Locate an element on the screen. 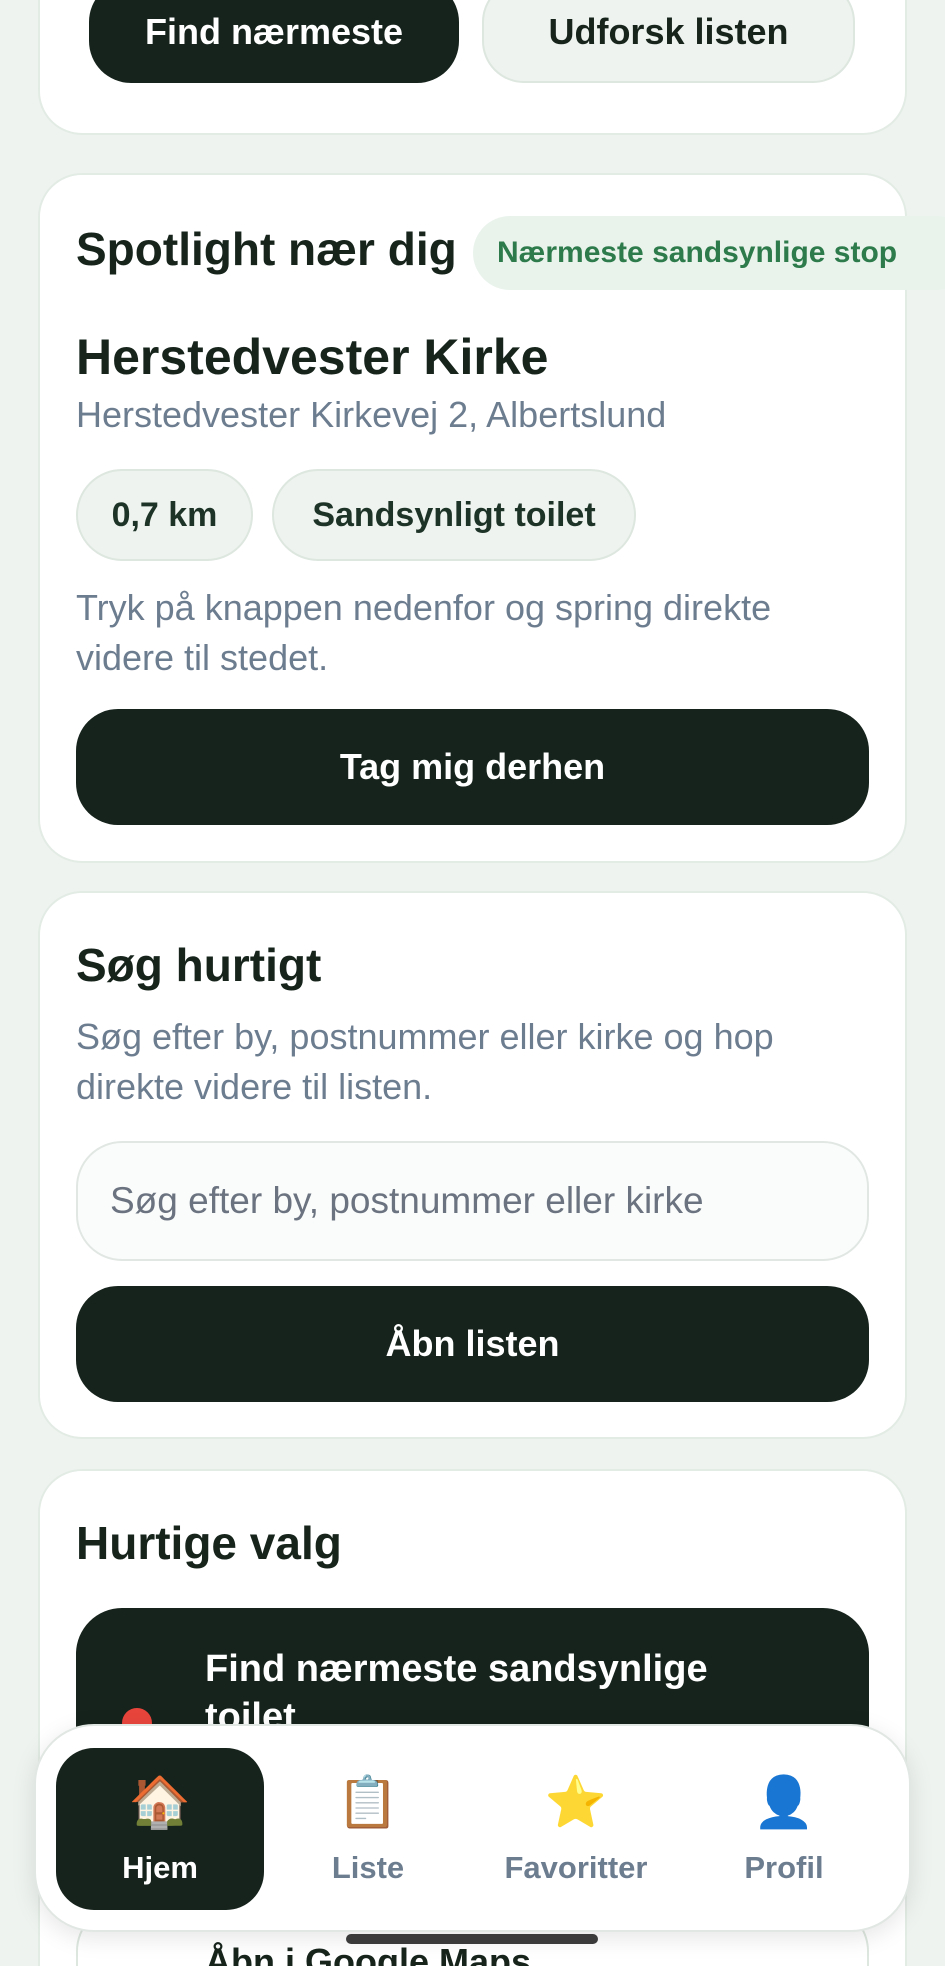 Image resolution: width=945 pixels, height=1966 pixels. place-address: Herstedvester Kirkevej 2, Albertslund is located at coordinates (371, 414).